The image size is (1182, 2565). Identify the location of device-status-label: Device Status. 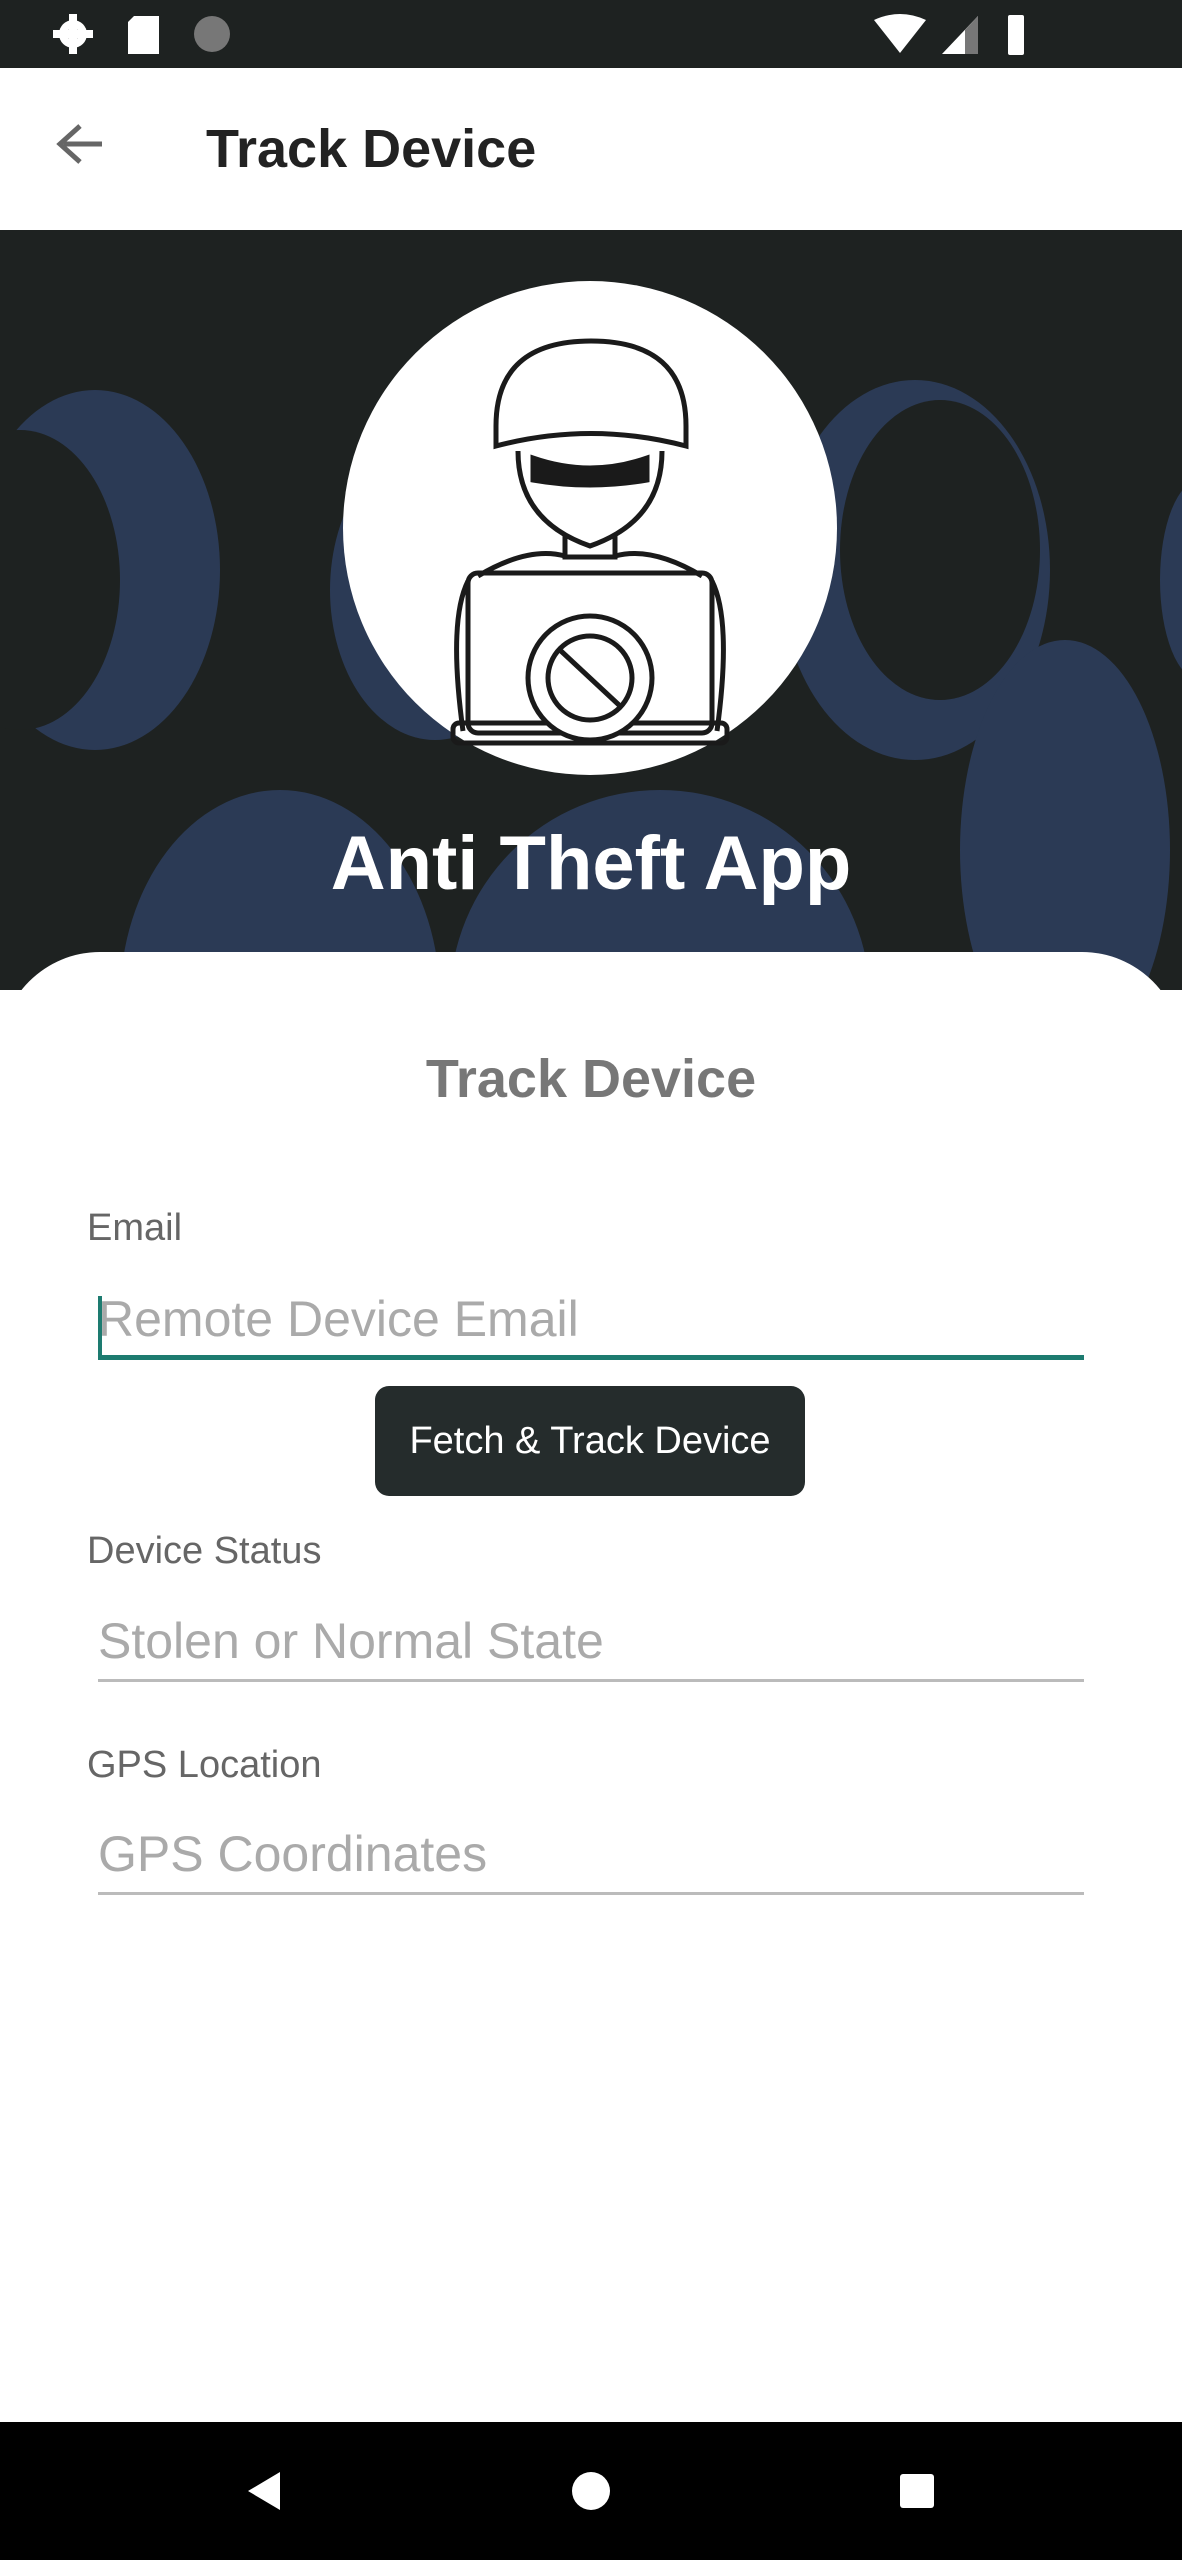
(204, 1551).